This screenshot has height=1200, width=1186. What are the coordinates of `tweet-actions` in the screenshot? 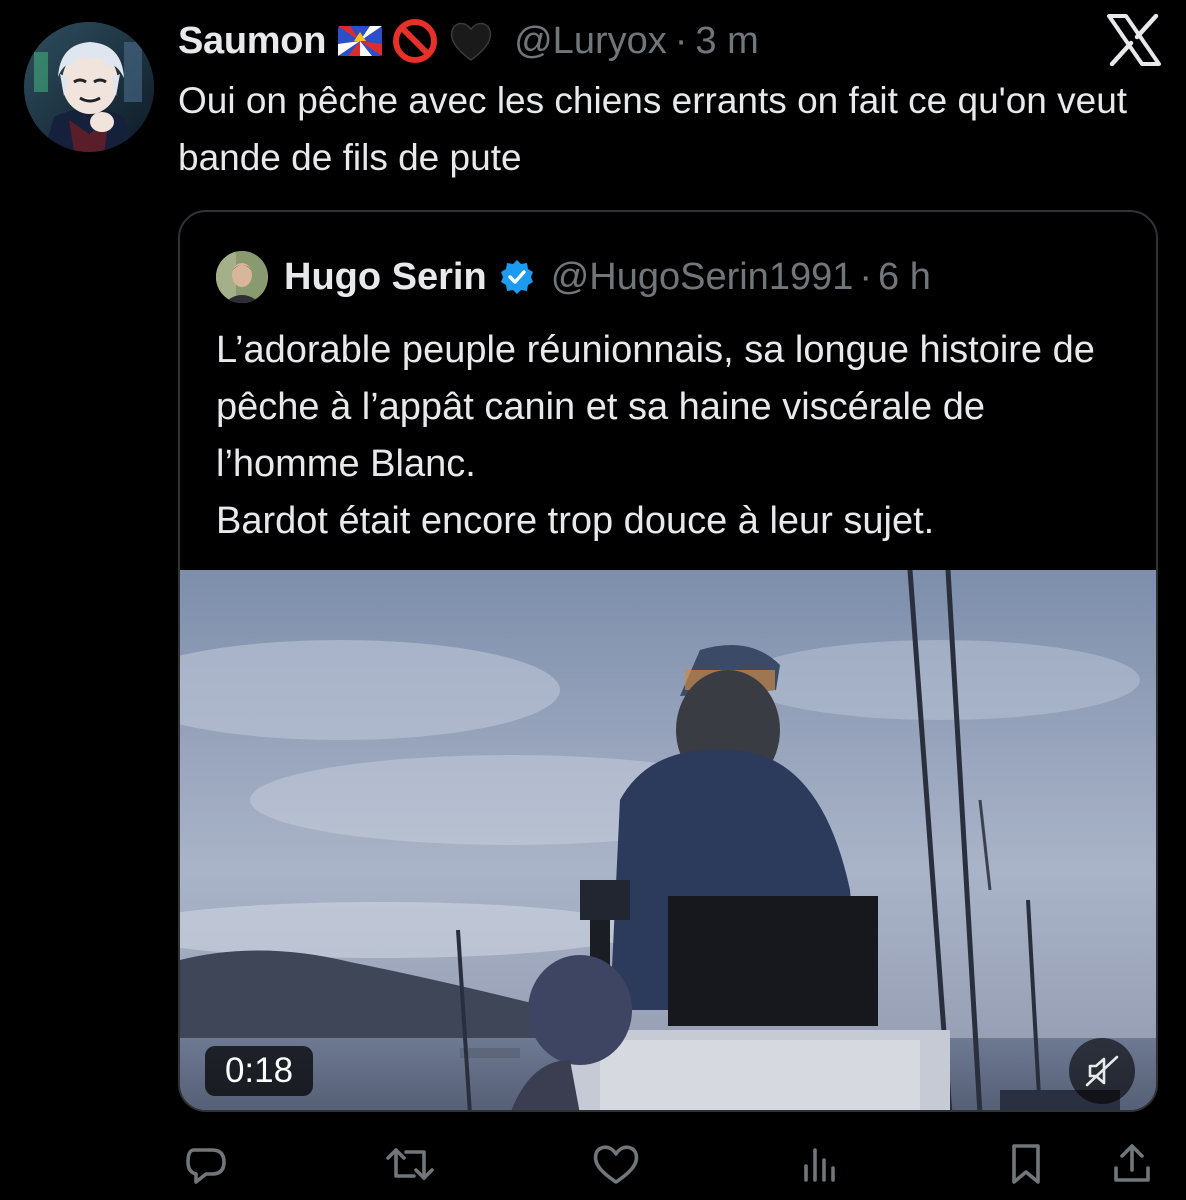 It's located at (668, 1164).